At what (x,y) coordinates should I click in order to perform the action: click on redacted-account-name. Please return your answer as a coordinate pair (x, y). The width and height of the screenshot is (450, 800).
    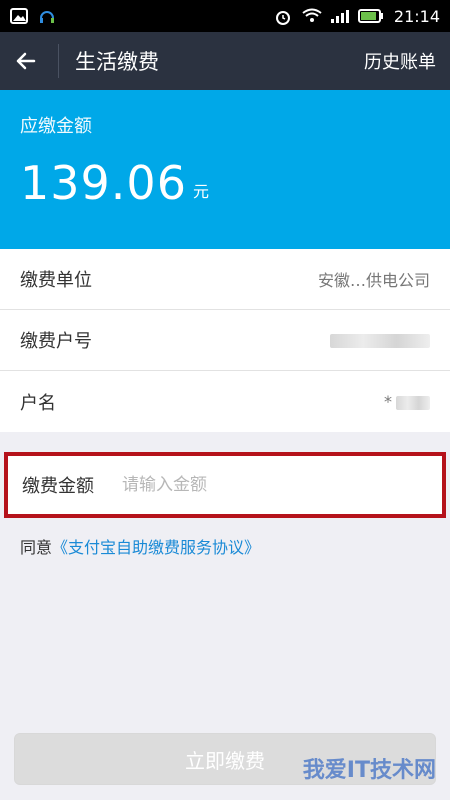
    Looking at the image, I should click on (413, 402).